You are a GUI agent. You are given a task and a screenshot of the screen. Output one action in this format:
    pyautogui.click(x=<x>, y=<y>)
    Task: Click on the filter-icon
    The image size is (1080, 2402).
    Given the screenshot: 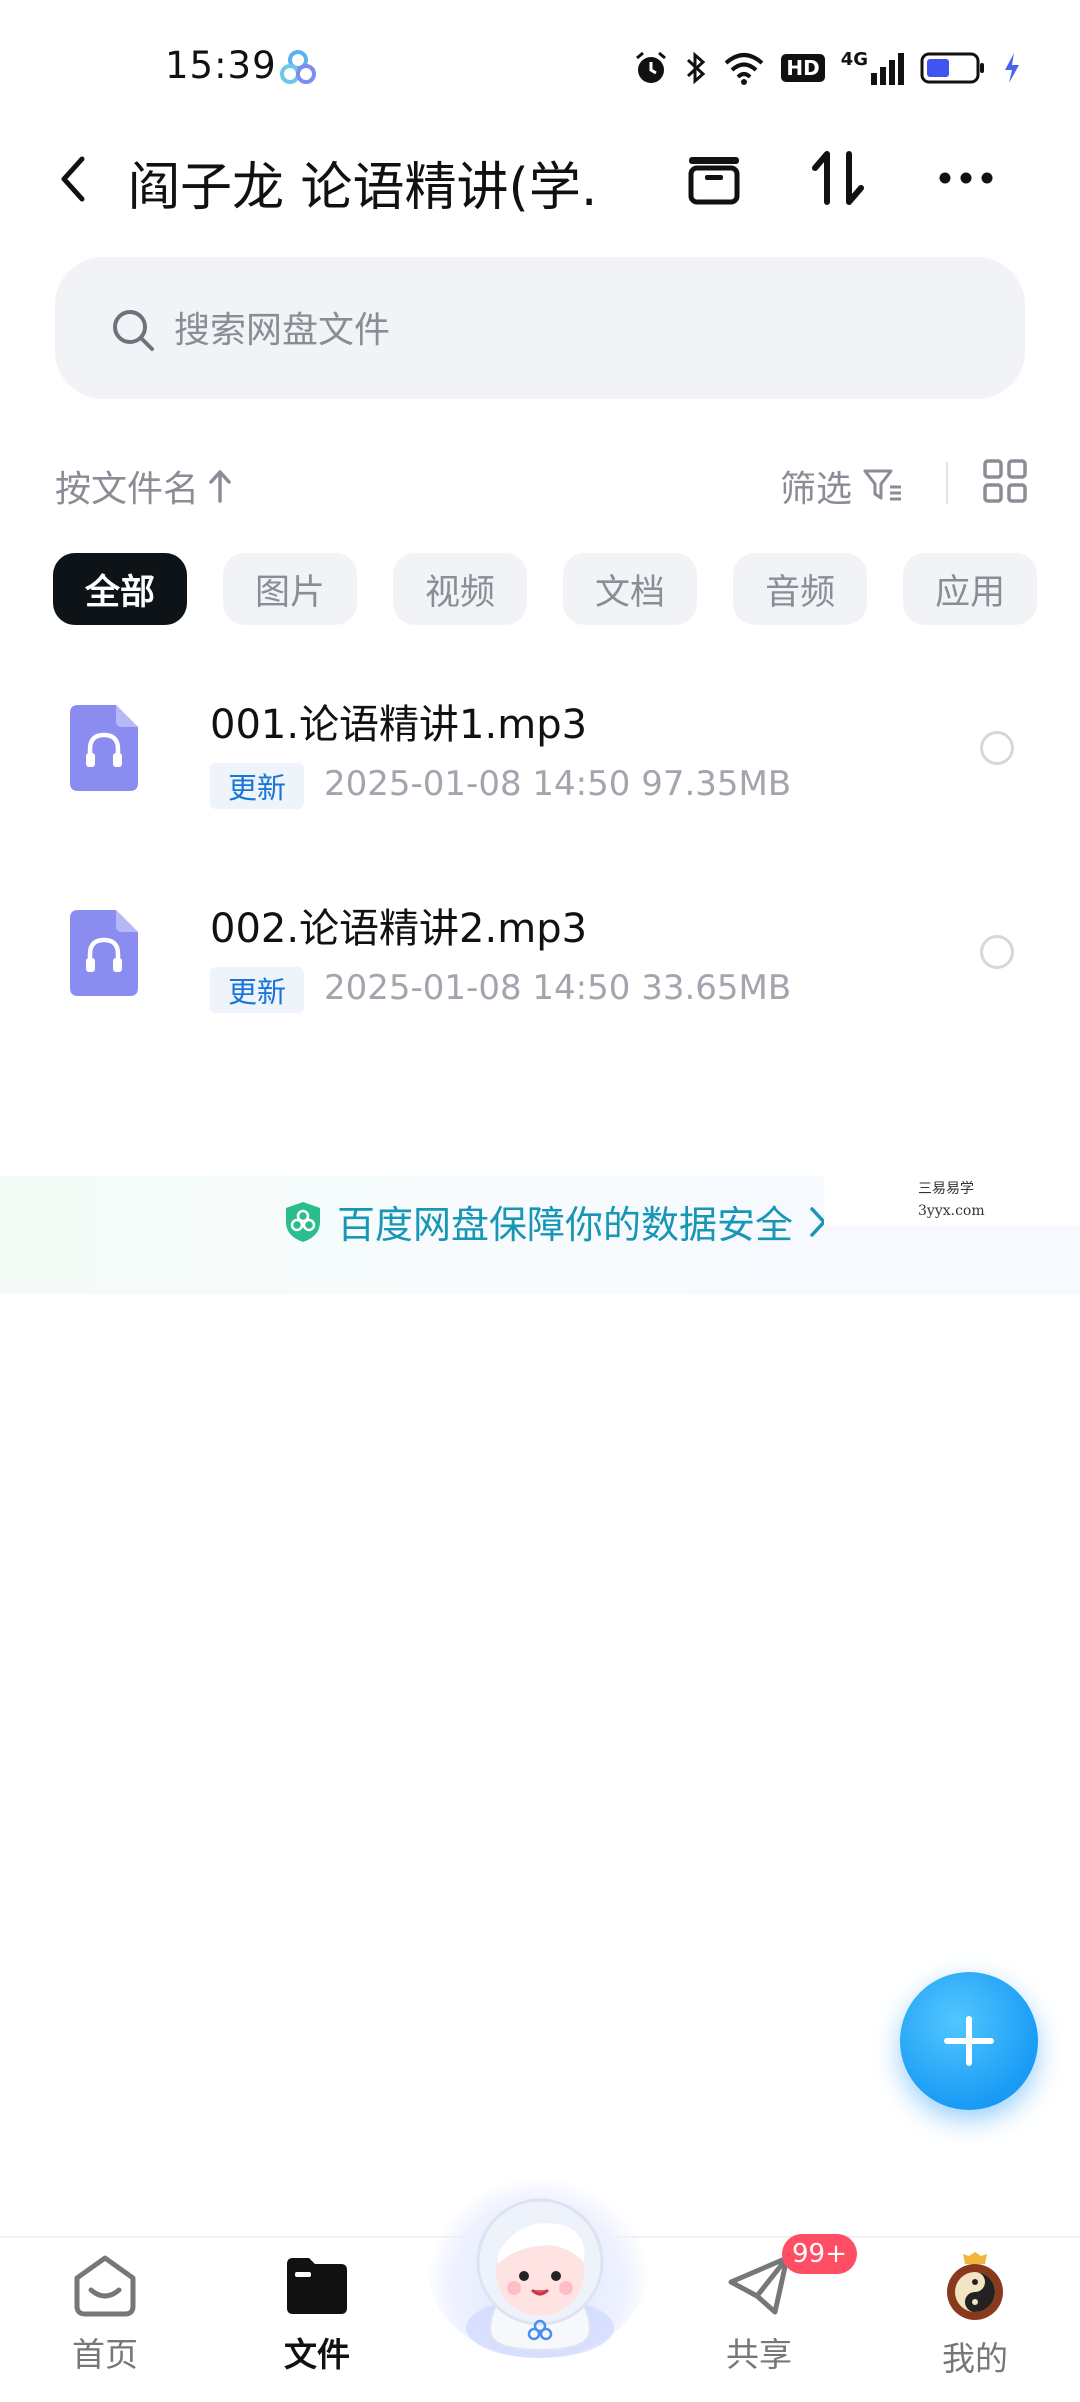 What is the action you would take?
    pyautogui.click(x=882, y=485)
    